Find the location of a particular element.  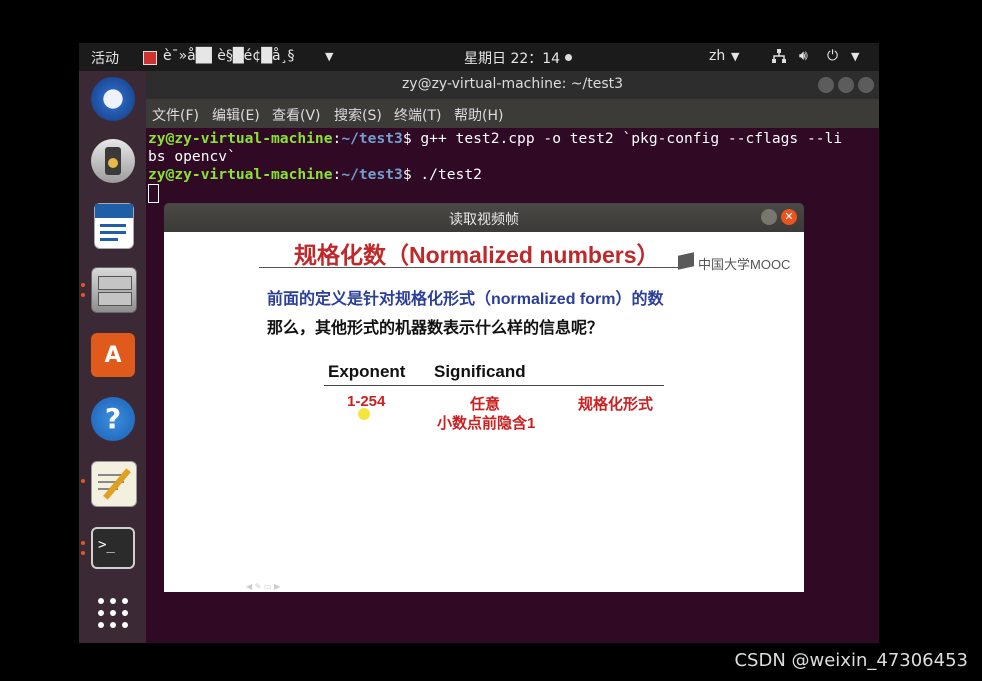

mooc-logo-icon is located at coordinates (686, 261).